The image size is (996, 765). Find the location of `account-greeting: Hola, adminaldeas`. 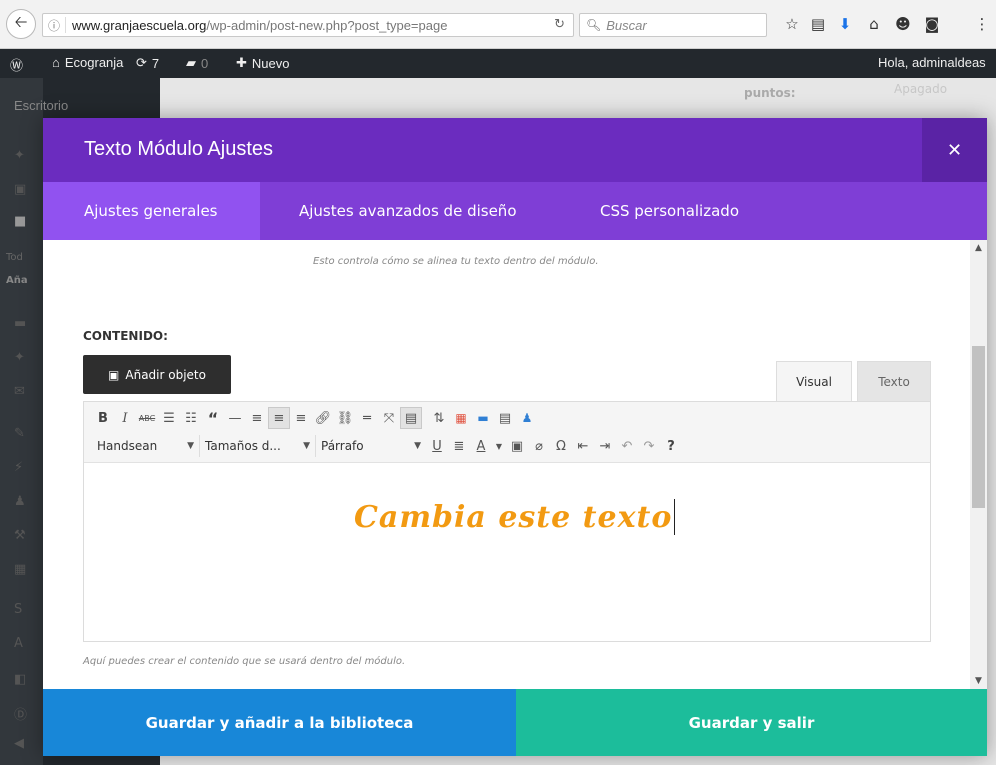

account-greeting: Hola, adminaldeas is located at coordinates (932, 62).